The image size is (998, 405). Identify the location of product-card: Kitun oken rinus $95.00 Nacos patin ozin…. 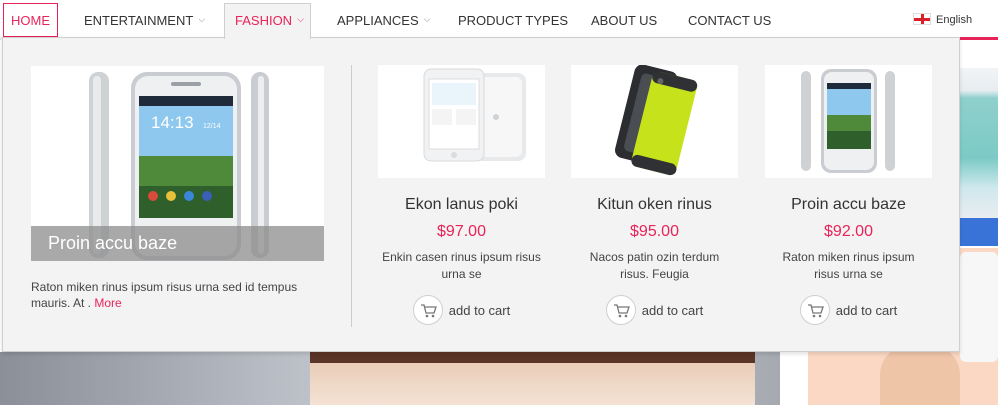
(654, 196).